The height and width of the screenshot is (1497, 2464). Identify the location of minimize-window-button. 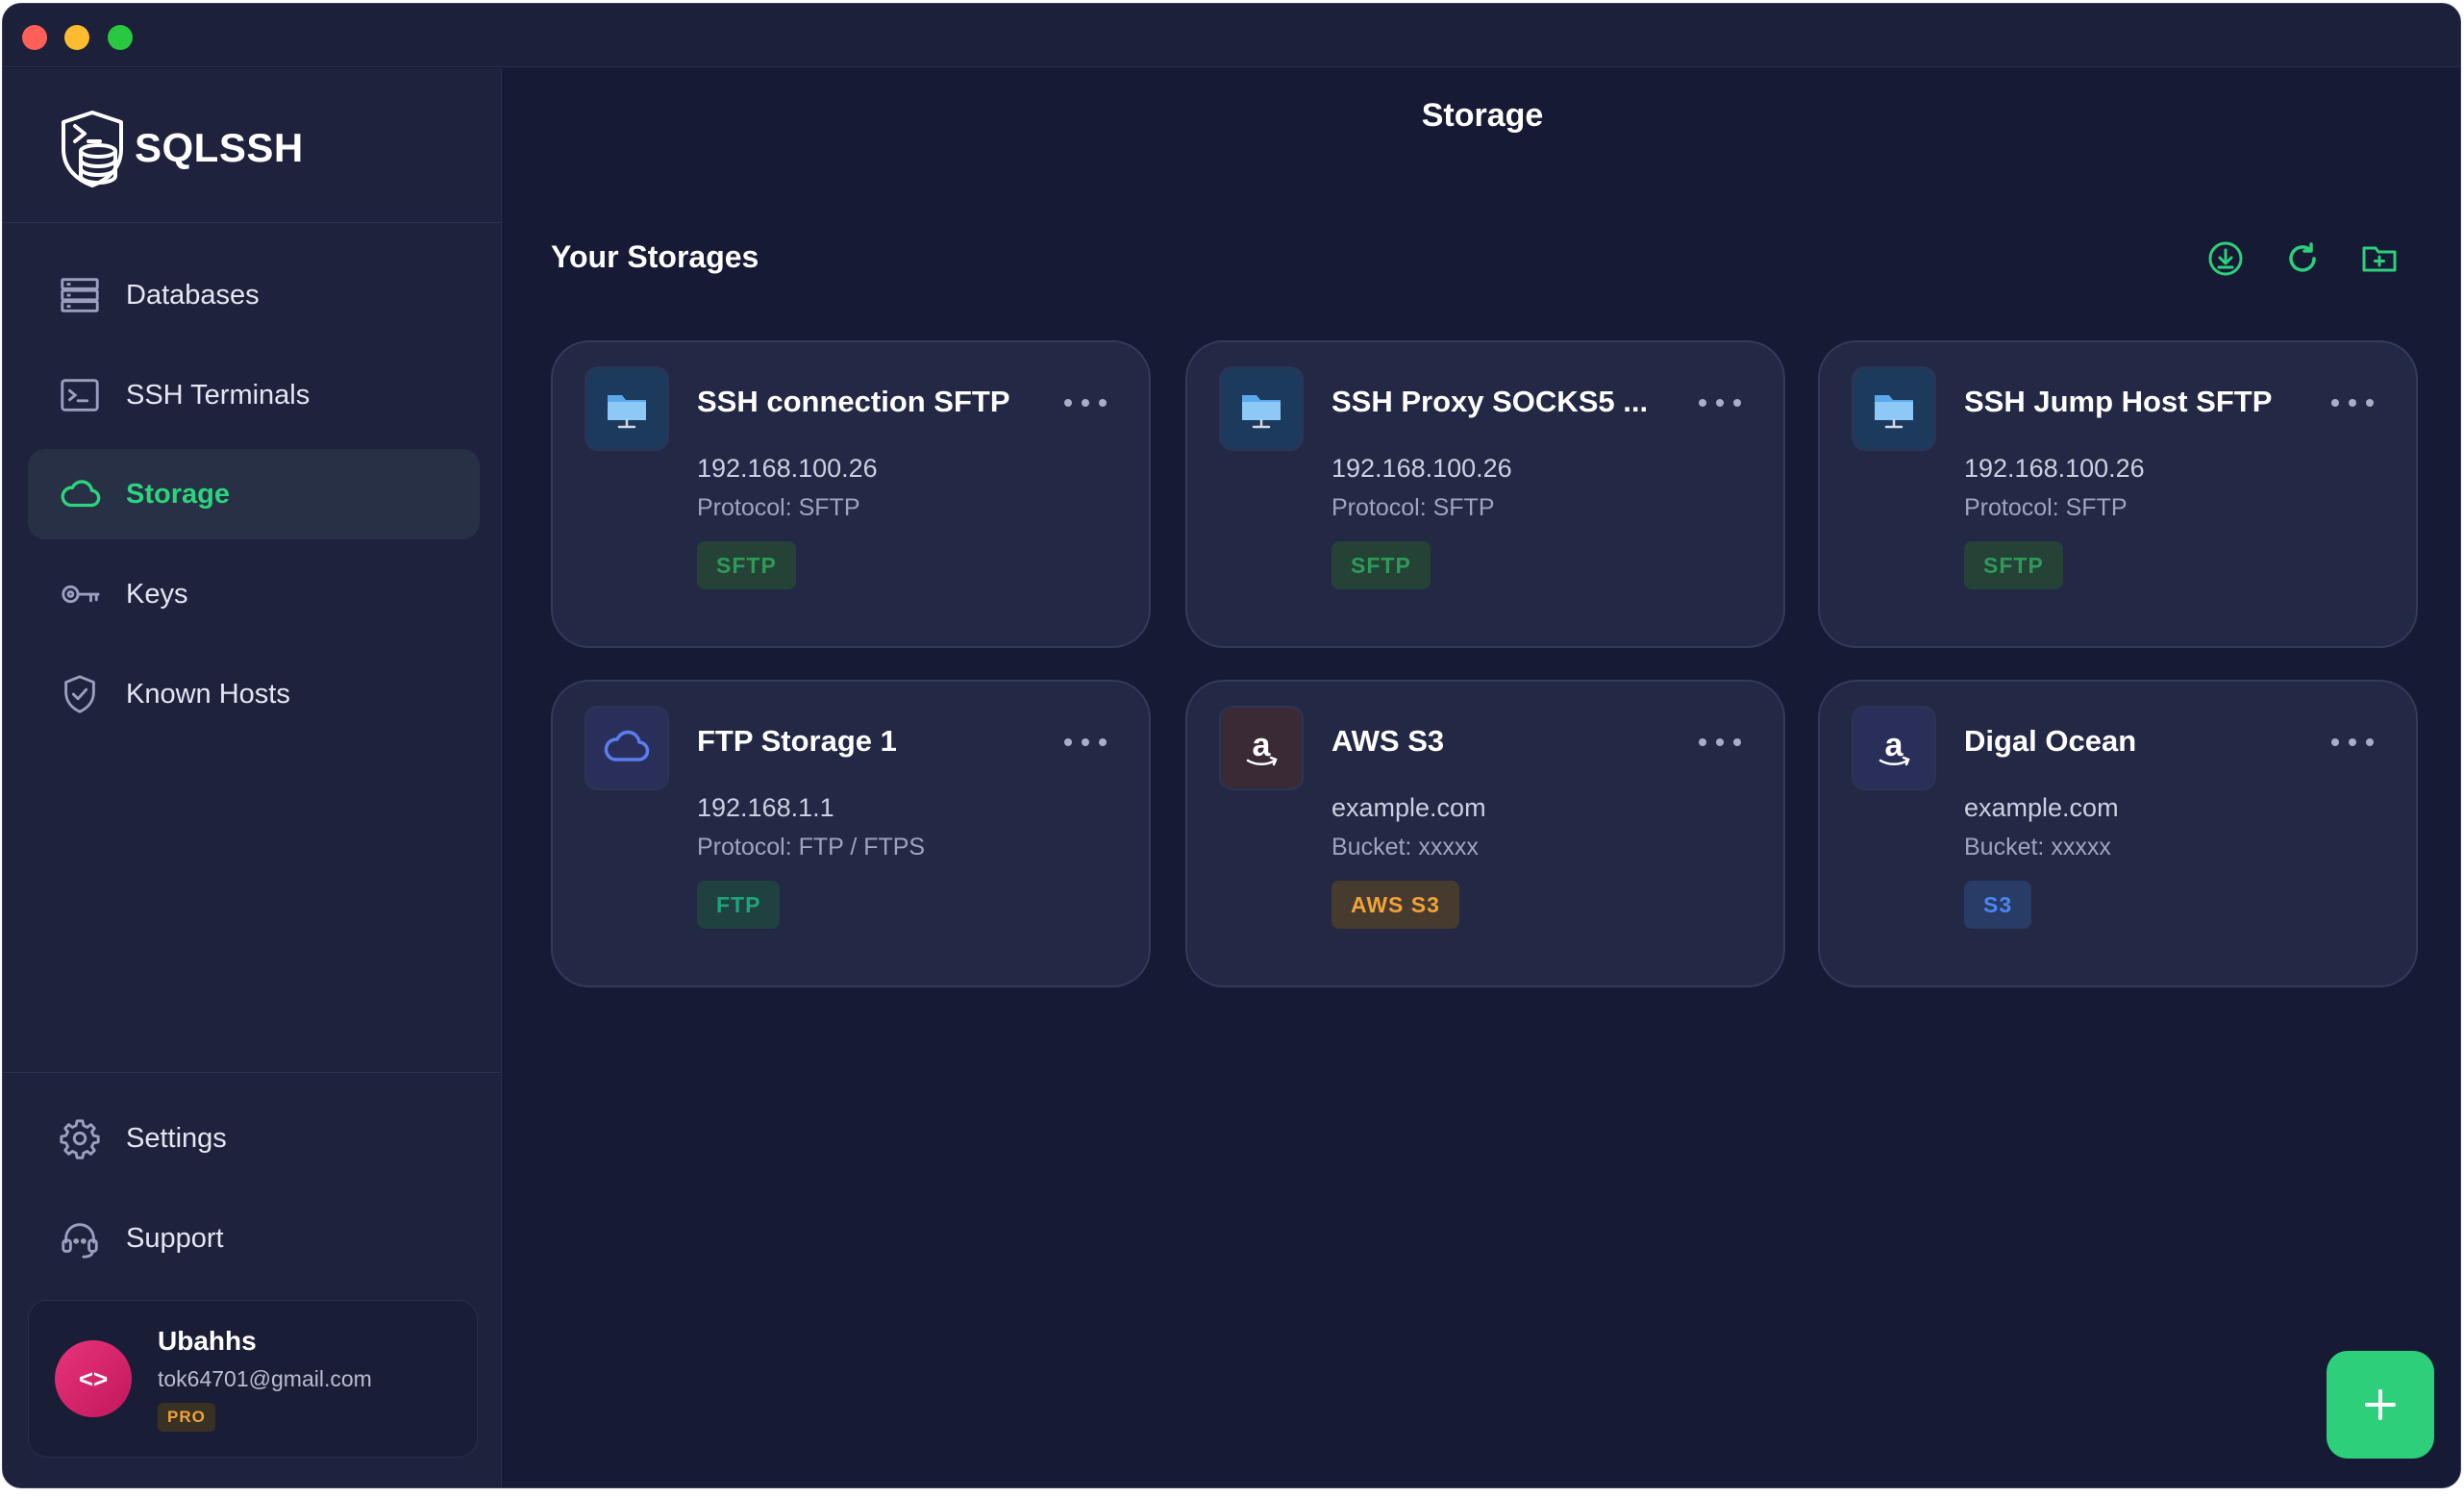
(76, 37).